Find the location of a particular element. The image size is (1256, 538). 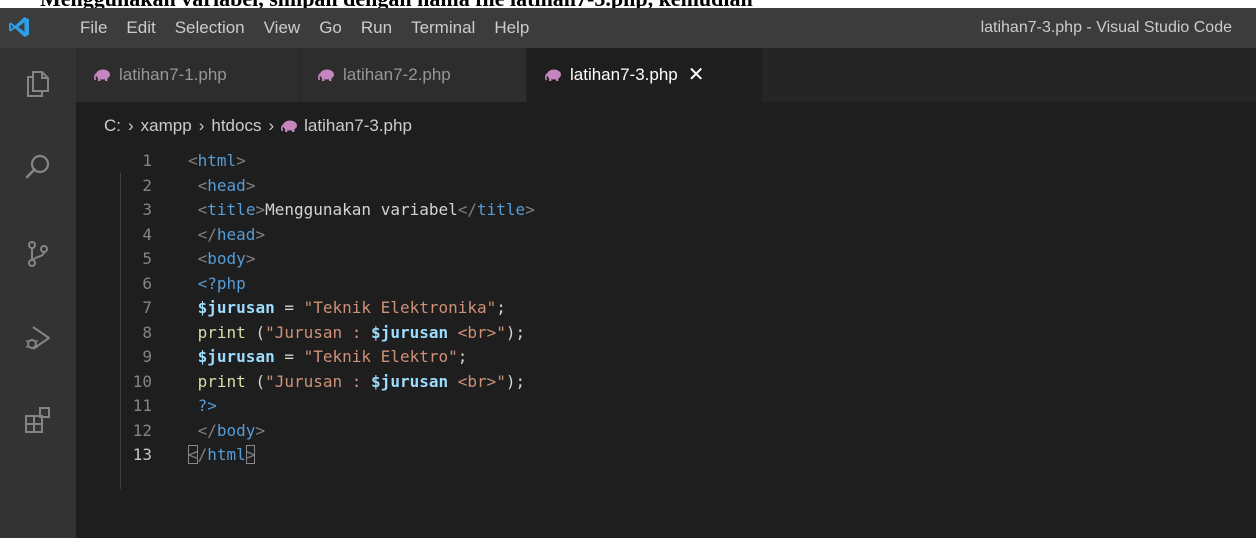

line-number: 8 is located at coordinates (147, 332).